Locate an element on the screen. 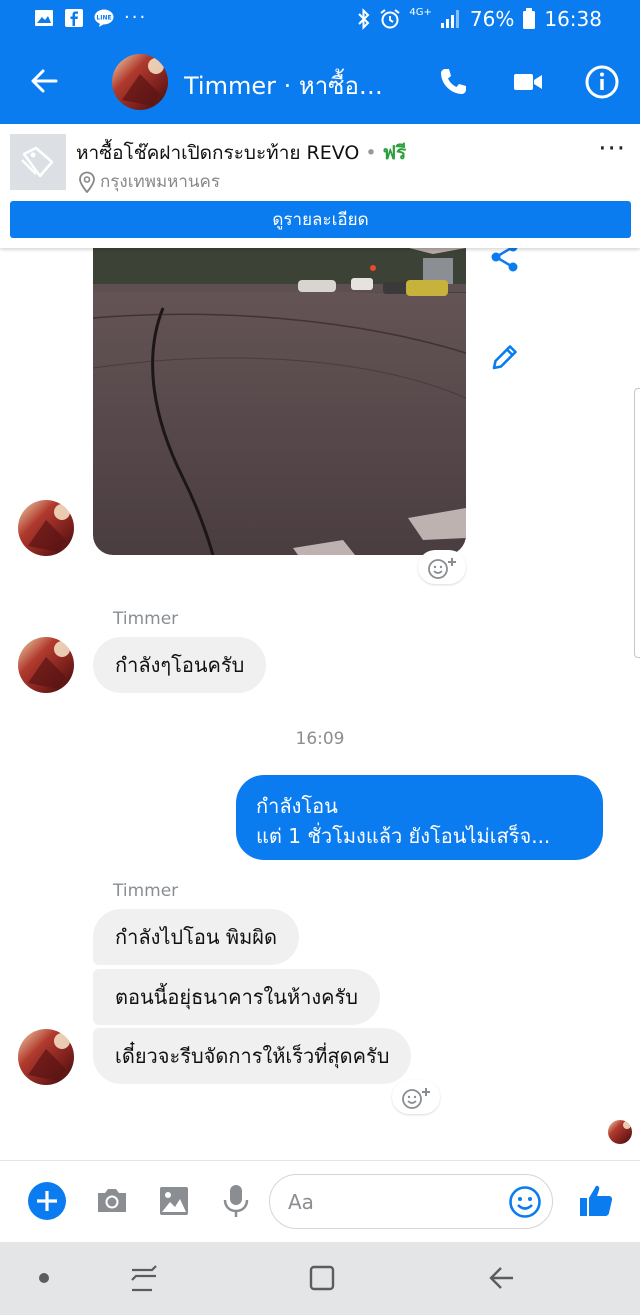 This screenshot has height=1315, width=640. shared-photo is located at coordinates (279, 401).